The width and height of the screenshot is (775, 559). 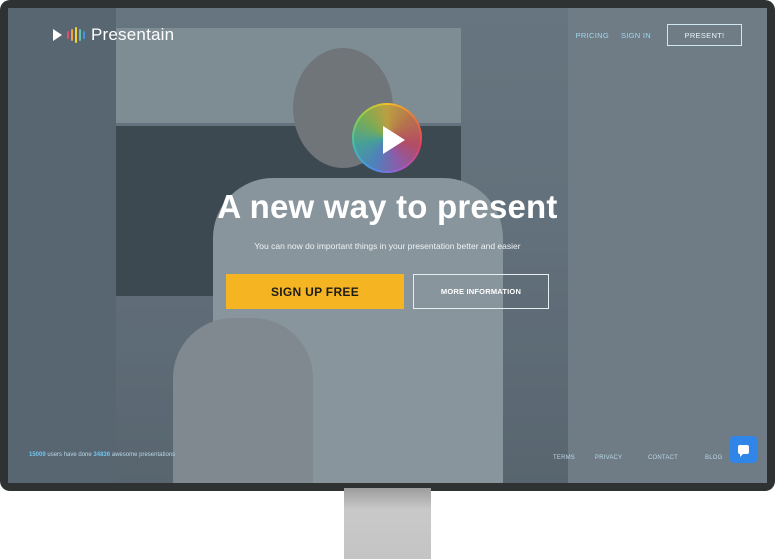 I want to click on footer-contact-link: CONTACT, so click(x=676, y=458).